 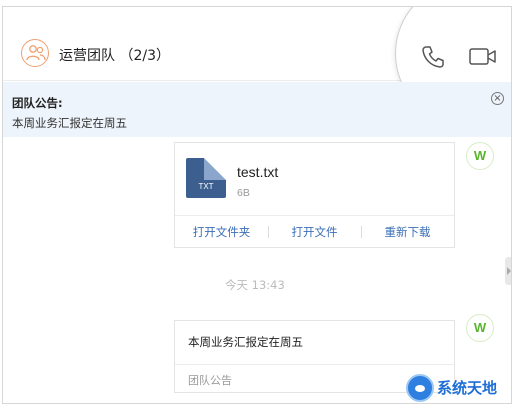 I want to click on file-type-label: TXT, so click(x=206, y=186).